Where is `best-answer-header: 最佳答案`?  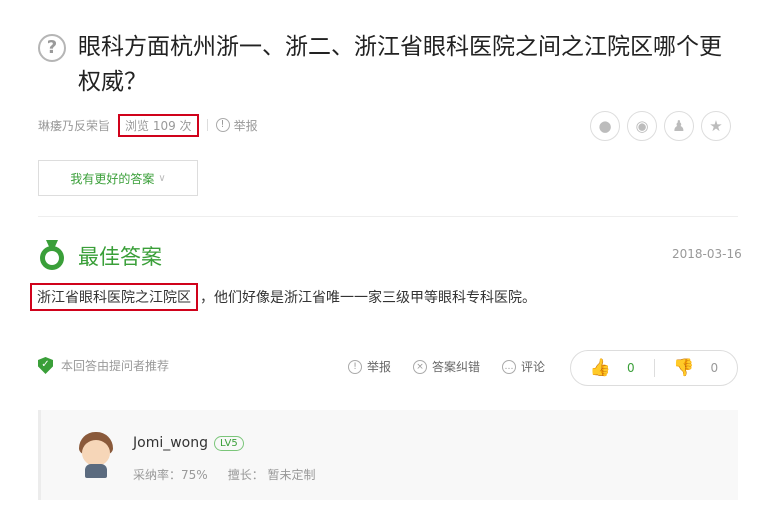
best-answer-header: 最佳答案 is located at coordinates (100, 256).